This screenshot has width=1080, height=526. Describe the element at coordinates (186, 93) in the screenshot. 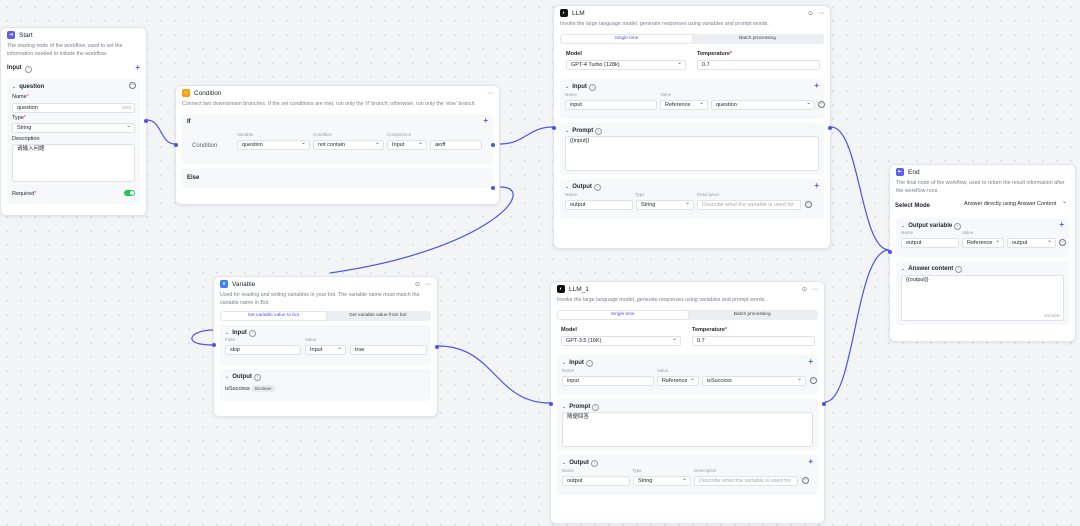

I see `condition-icon: ◇` at that location.